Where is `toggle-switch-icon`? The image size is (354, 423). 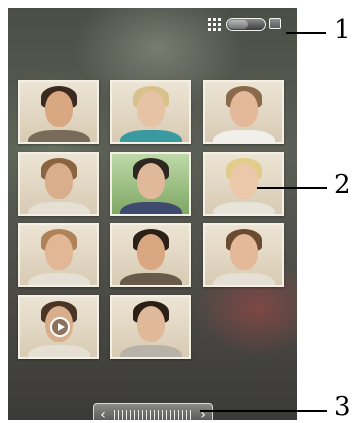 toggle-switch-icon is located at coordinates (246, 24).